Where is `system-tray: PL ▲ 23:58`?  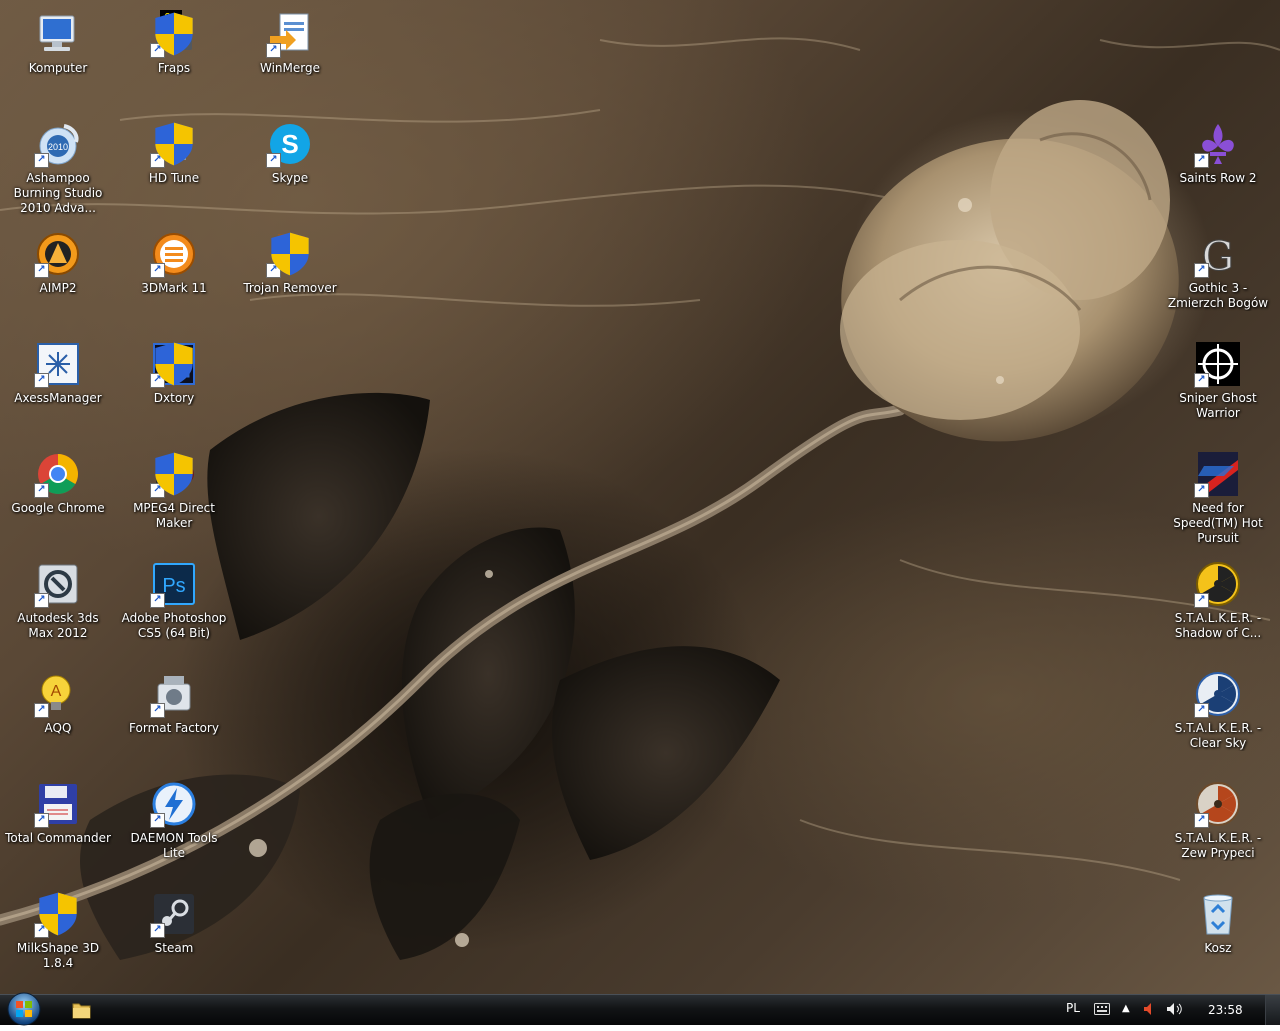
system-tray: PL ▲ 23:58 is located at coordinates (1170, 1010).